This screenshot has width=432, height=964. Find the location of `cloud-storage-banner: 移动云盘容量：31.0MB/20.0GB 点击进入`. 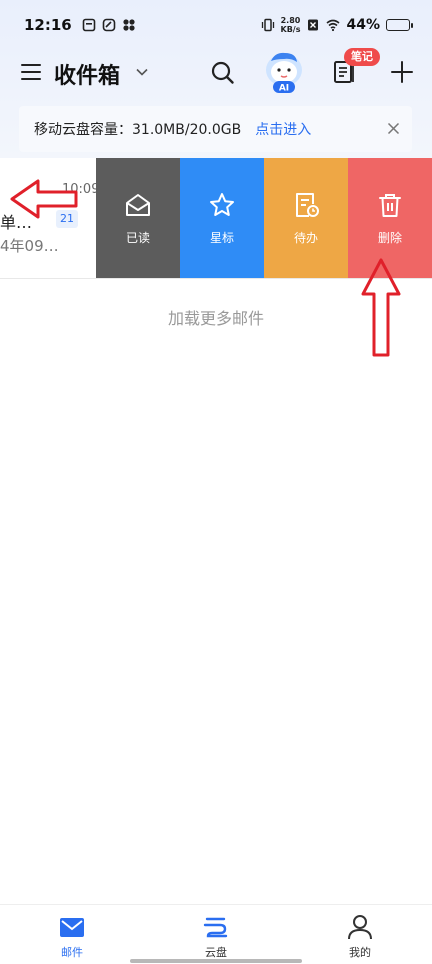

cloud-storage-banner: 移动云盘容量：31.0MB/20.0GB 点击进入 is located at coordinates (215, 129).